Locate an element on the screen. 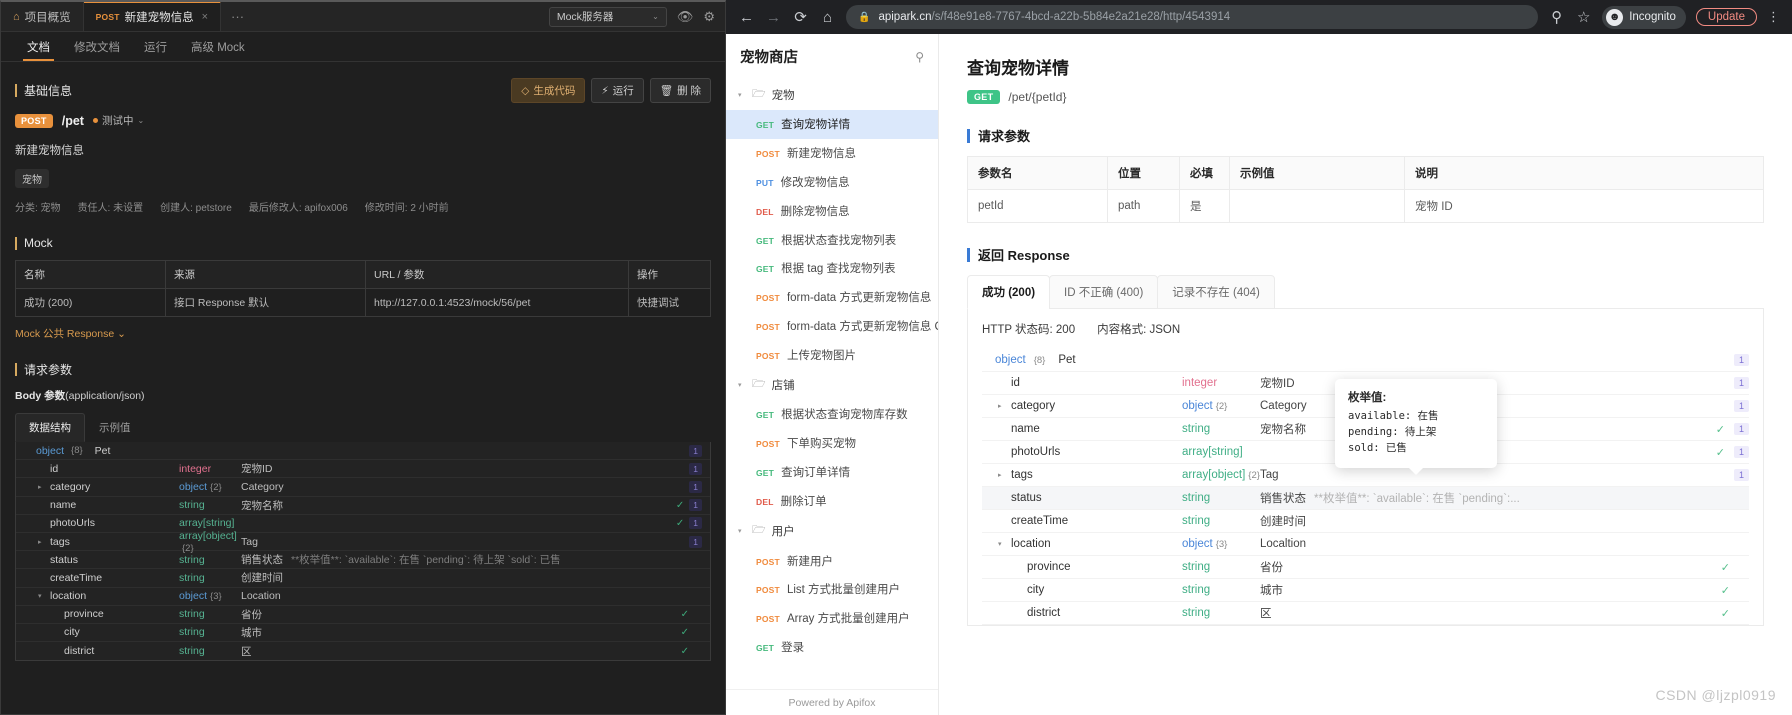 This screenshot has width=1792, height=715. nav-api-item: POST 新建用户 is located at coordinates (832, 560).